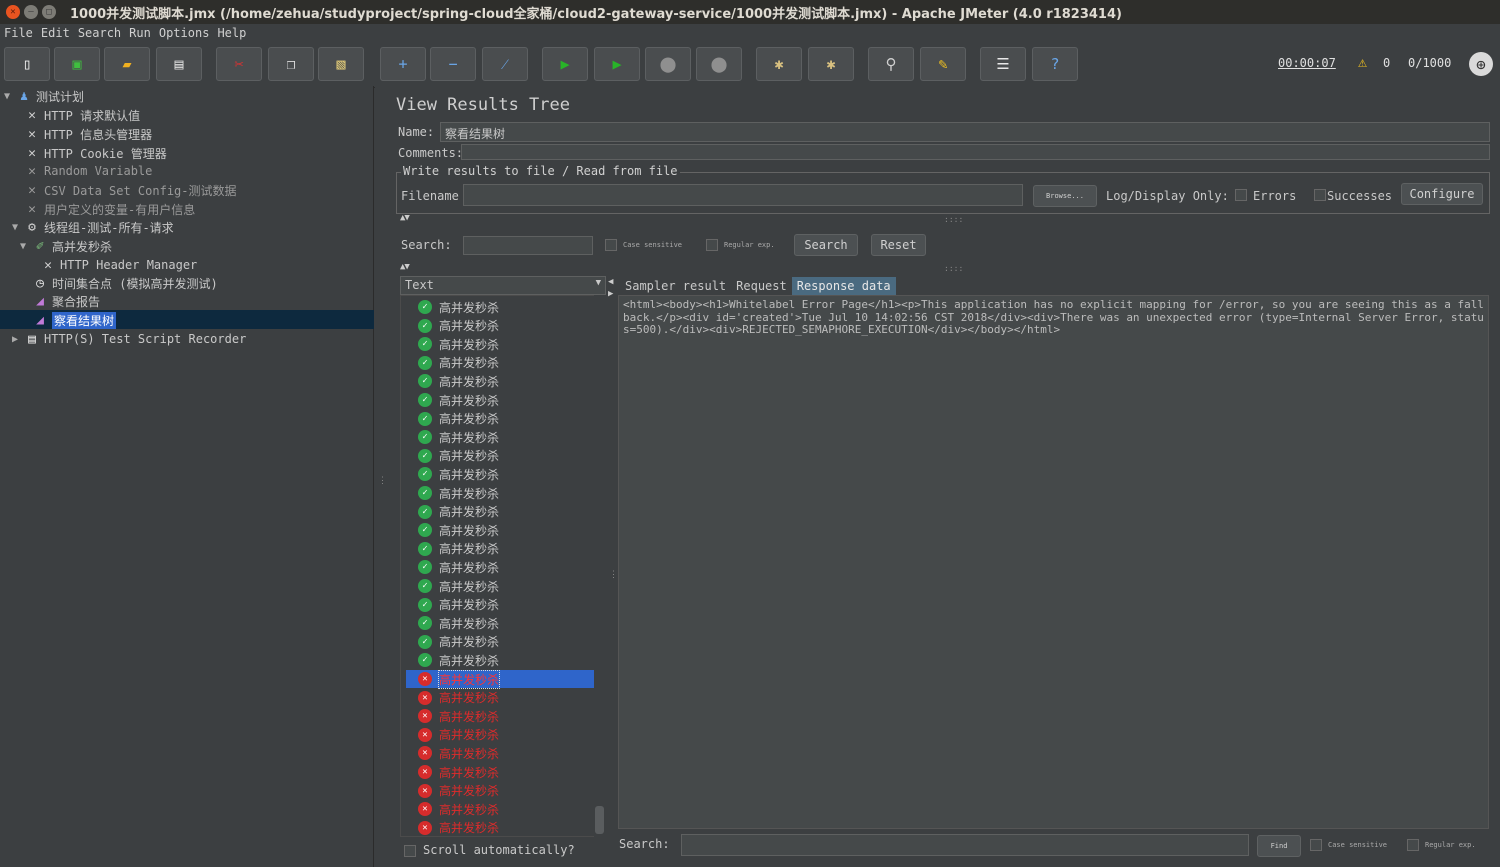 This screenshot has height=867, width=1500. What do you see at coordinates (505, 64) in the screenshot?
I see `toggle-button: ⁄` at bounding box center [505, 64].